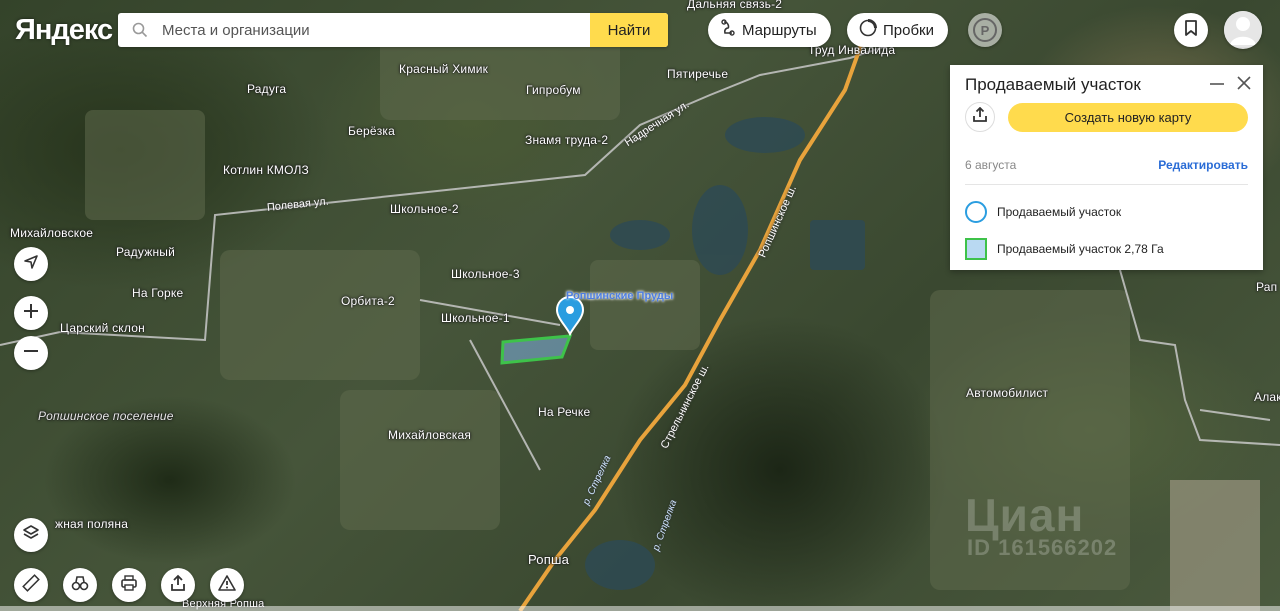  What do you see at coordinates (728, 30) in the screenshot?
I see `routes-icon` at bounding box center [728, 30].